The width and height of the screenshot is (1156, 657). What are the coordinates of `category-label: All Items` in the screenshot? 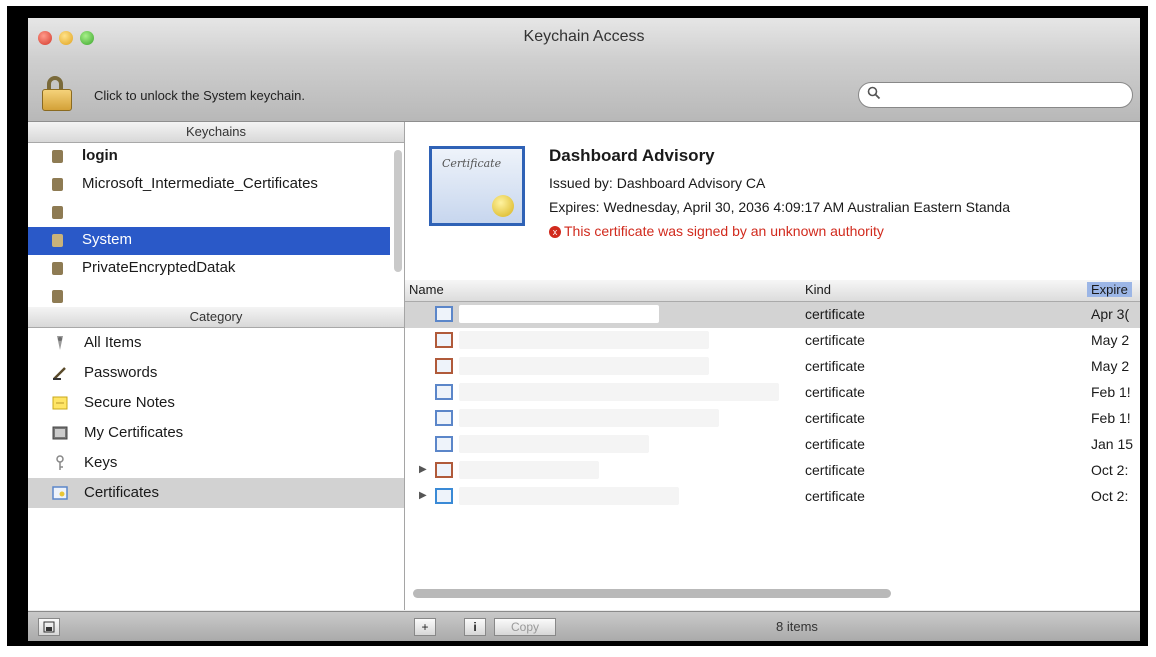 It's located at (113, 342).